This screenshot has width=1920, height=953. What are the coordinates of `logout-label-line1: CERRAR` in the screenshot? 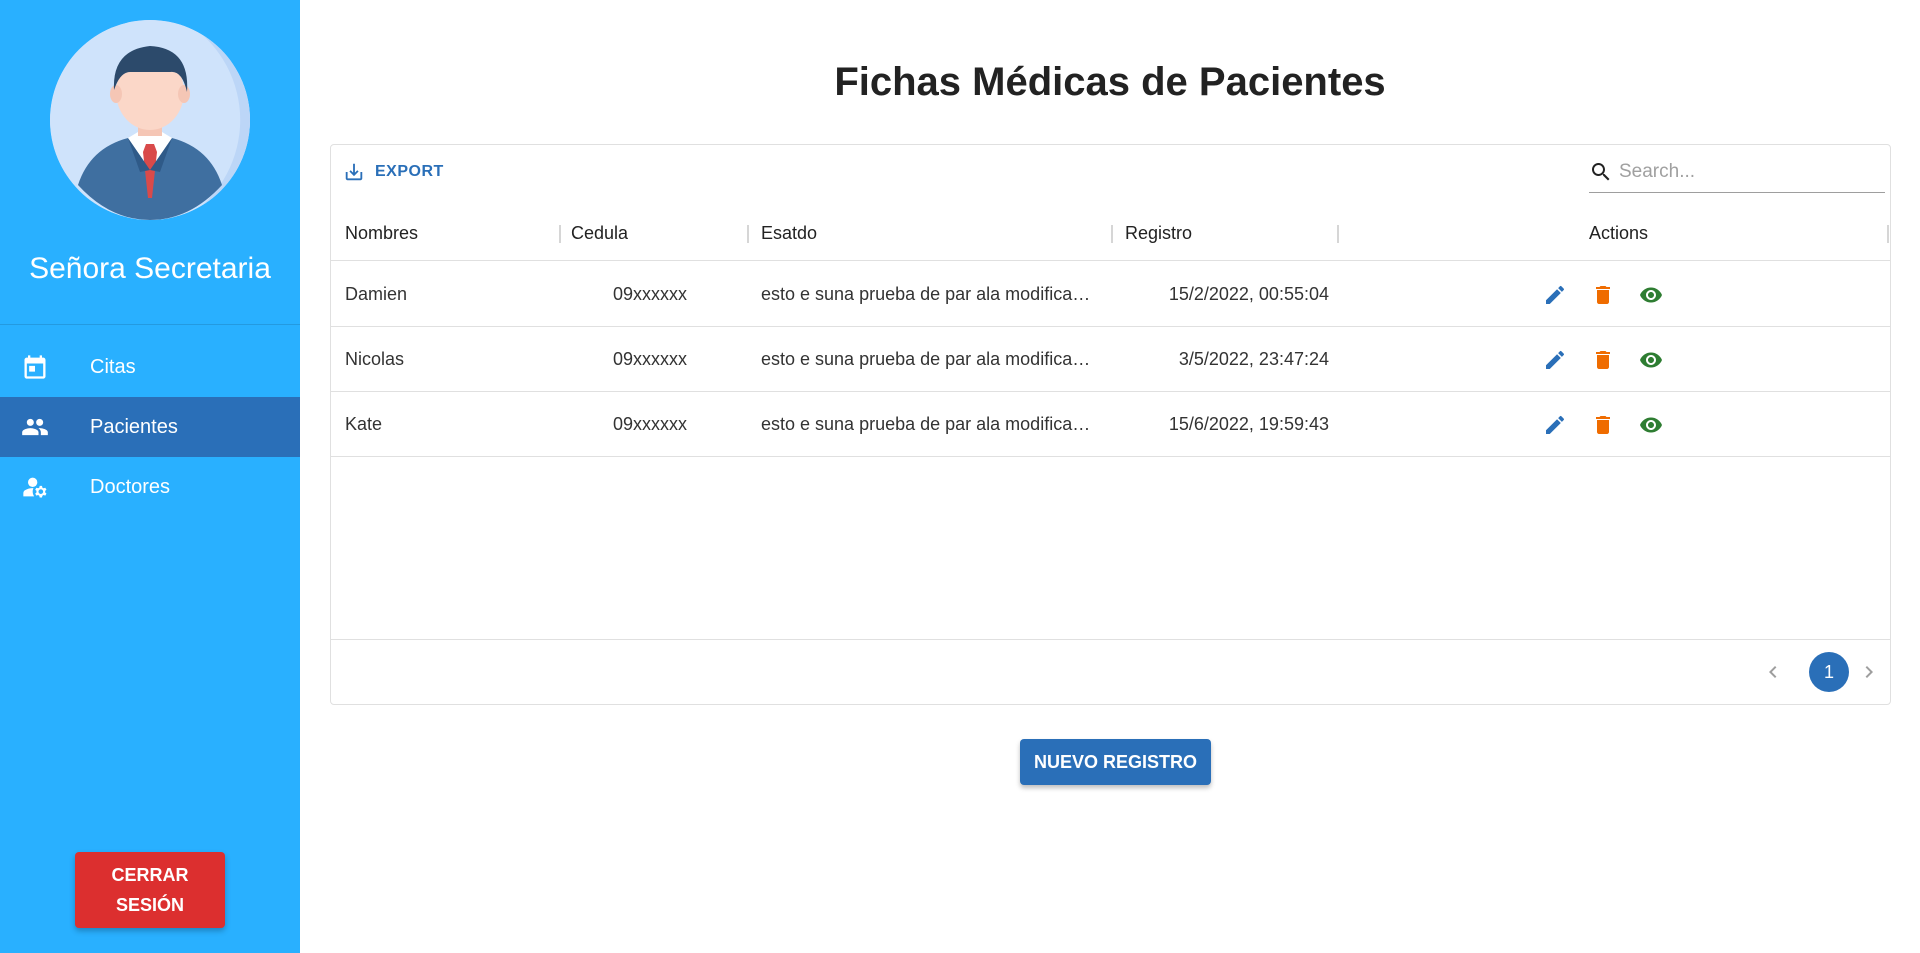 It's located at (150, 875).